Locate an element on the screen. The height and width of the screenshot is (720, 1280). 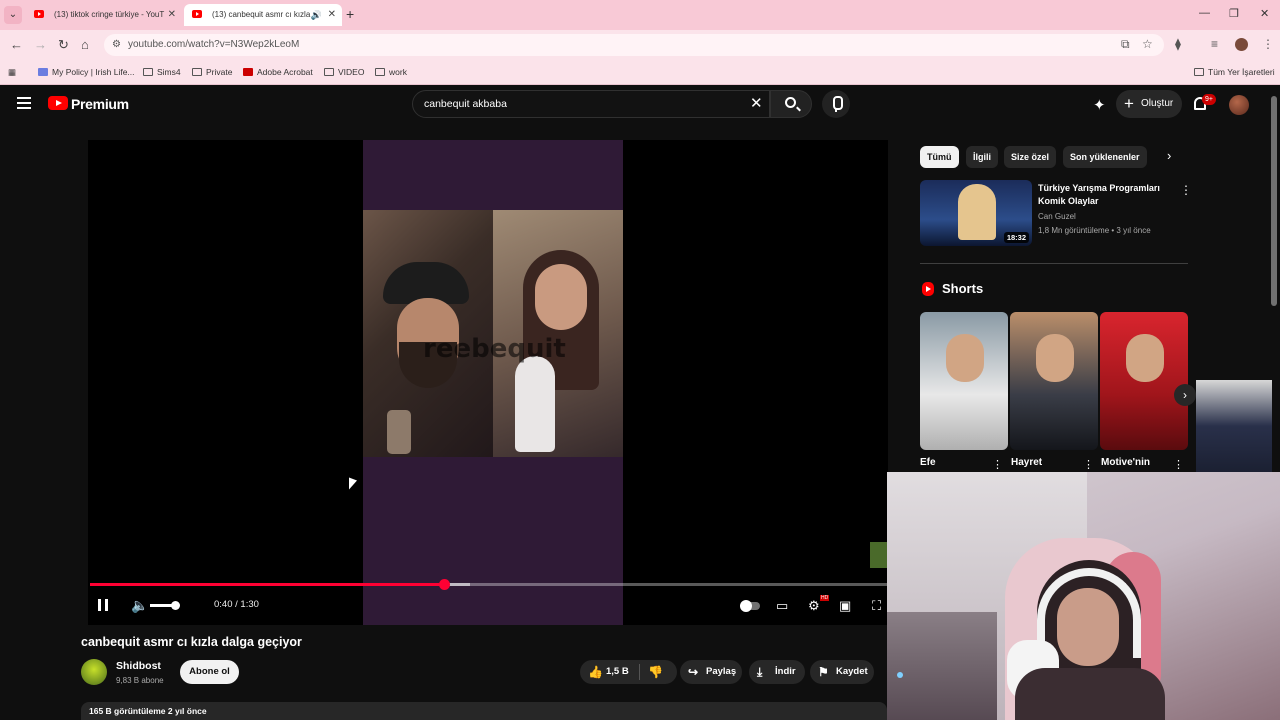
all-bookmarks: Tüm Yer İşaretleri is located at coordinates (1234, 72).